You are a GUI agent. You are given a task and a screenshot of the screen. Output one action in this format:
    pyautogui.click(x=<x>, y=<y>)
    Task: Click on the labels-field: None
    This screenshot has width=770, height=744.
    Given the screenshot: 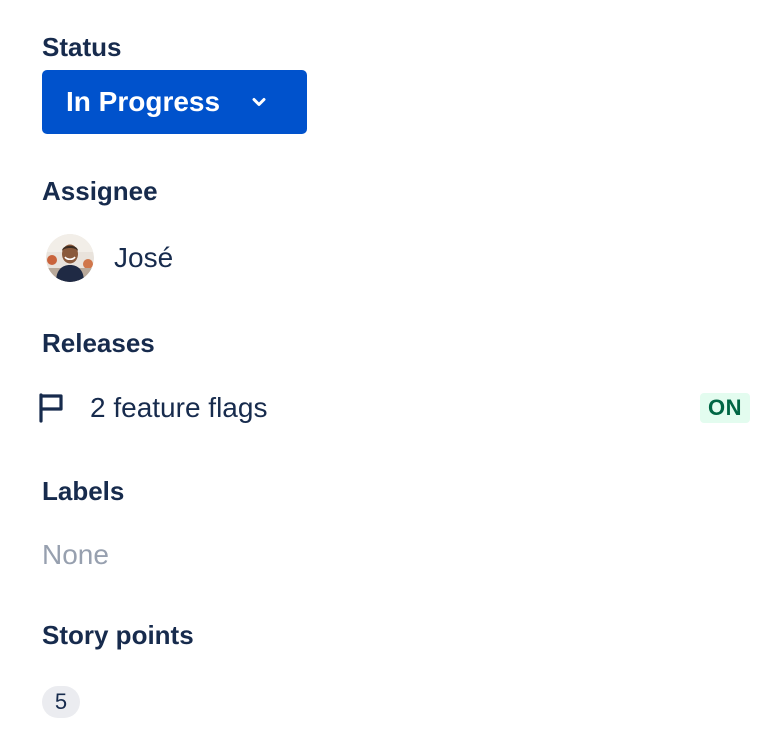 What is the action you would take?
    pyautogui.click(x=75, y=555)
    